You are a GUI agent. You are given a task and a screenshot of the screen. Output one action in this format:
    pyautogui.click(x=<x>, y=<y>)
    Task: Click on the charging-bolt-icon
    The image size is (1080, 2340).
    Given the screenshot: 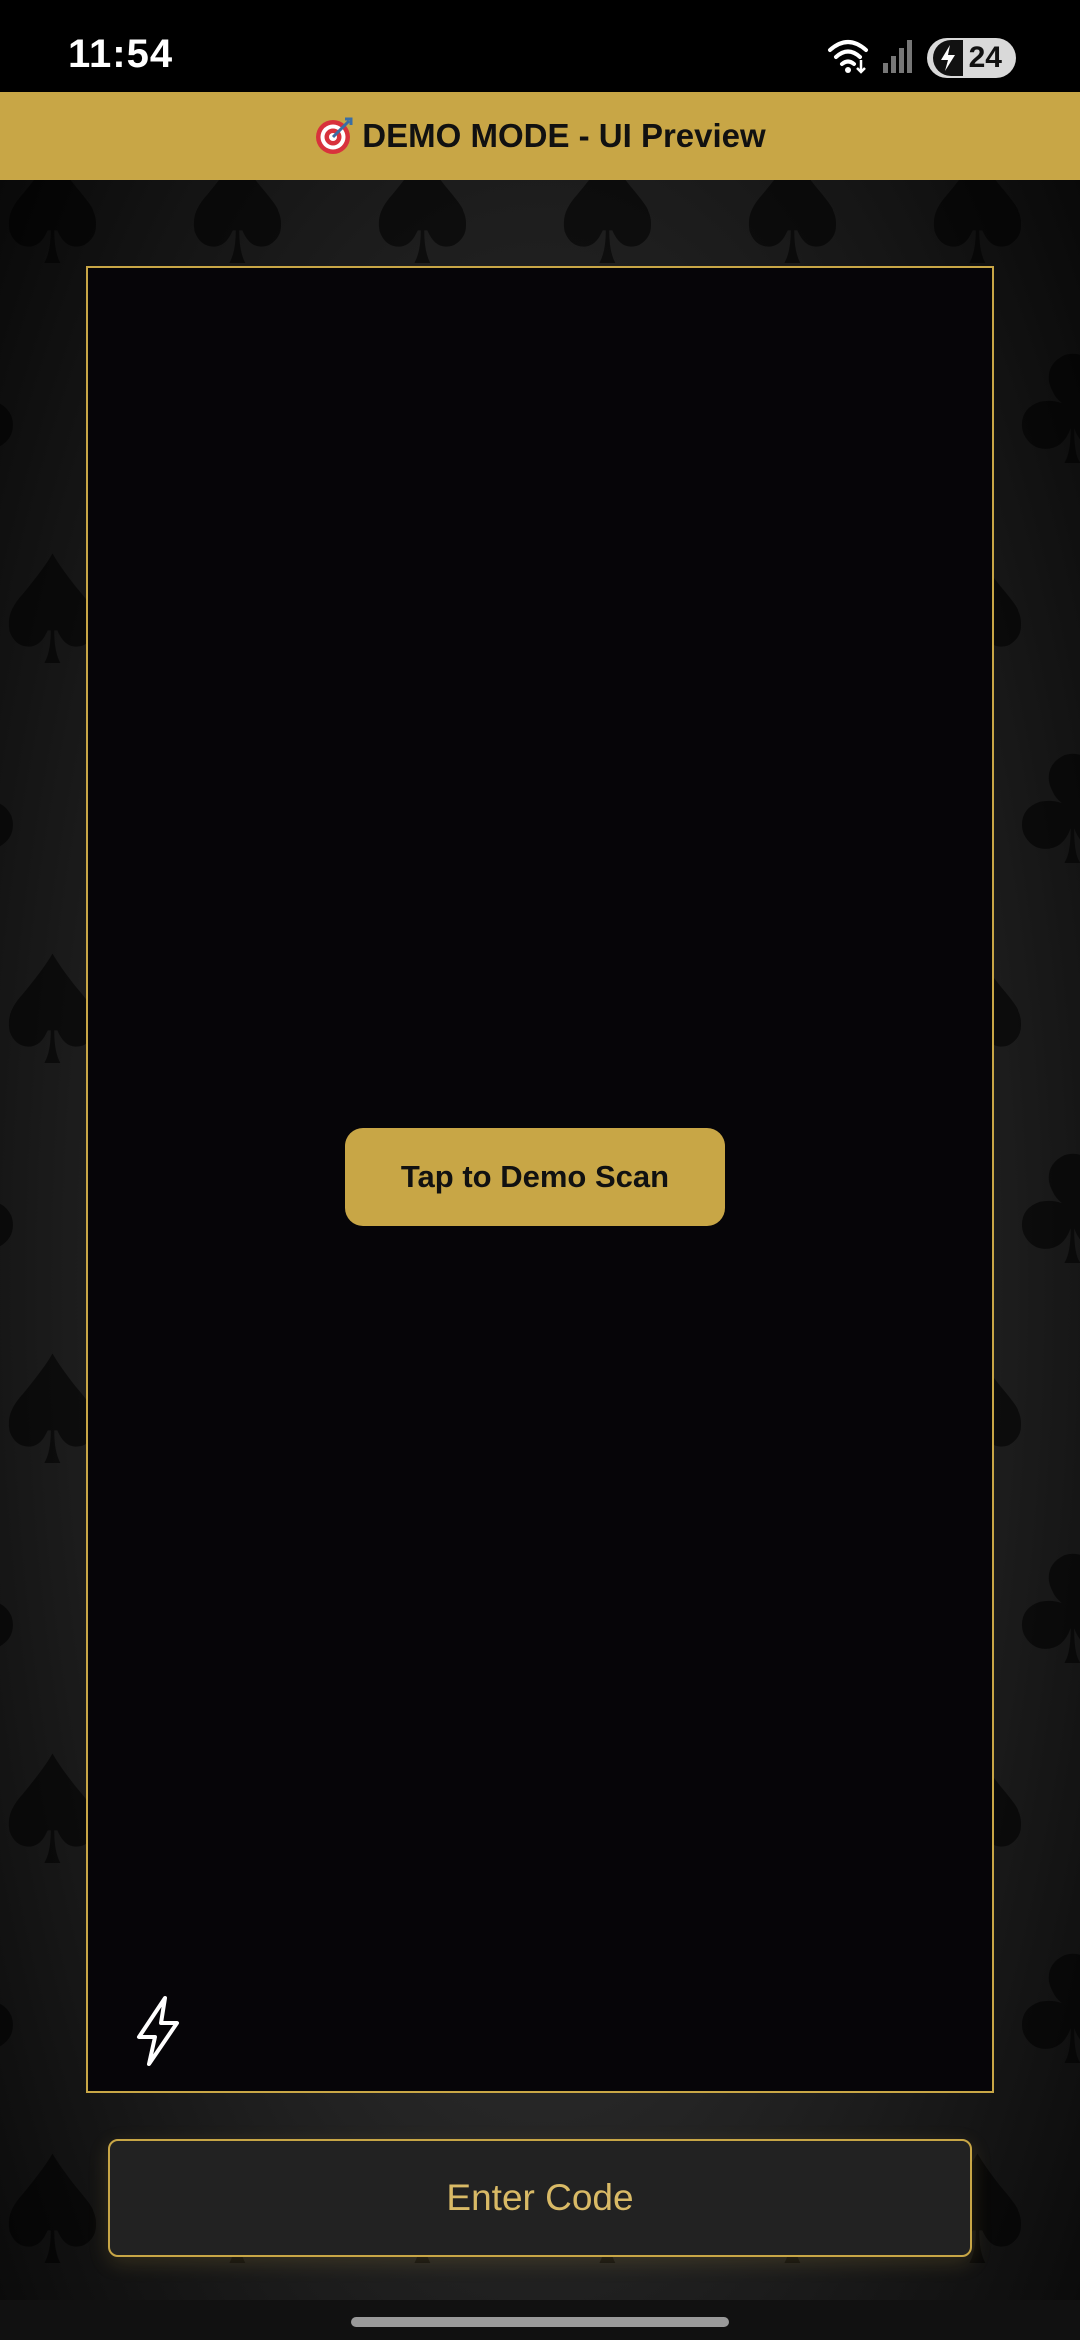 What is the action you would take?
    pyautogui.click(x=947, y=58)
    